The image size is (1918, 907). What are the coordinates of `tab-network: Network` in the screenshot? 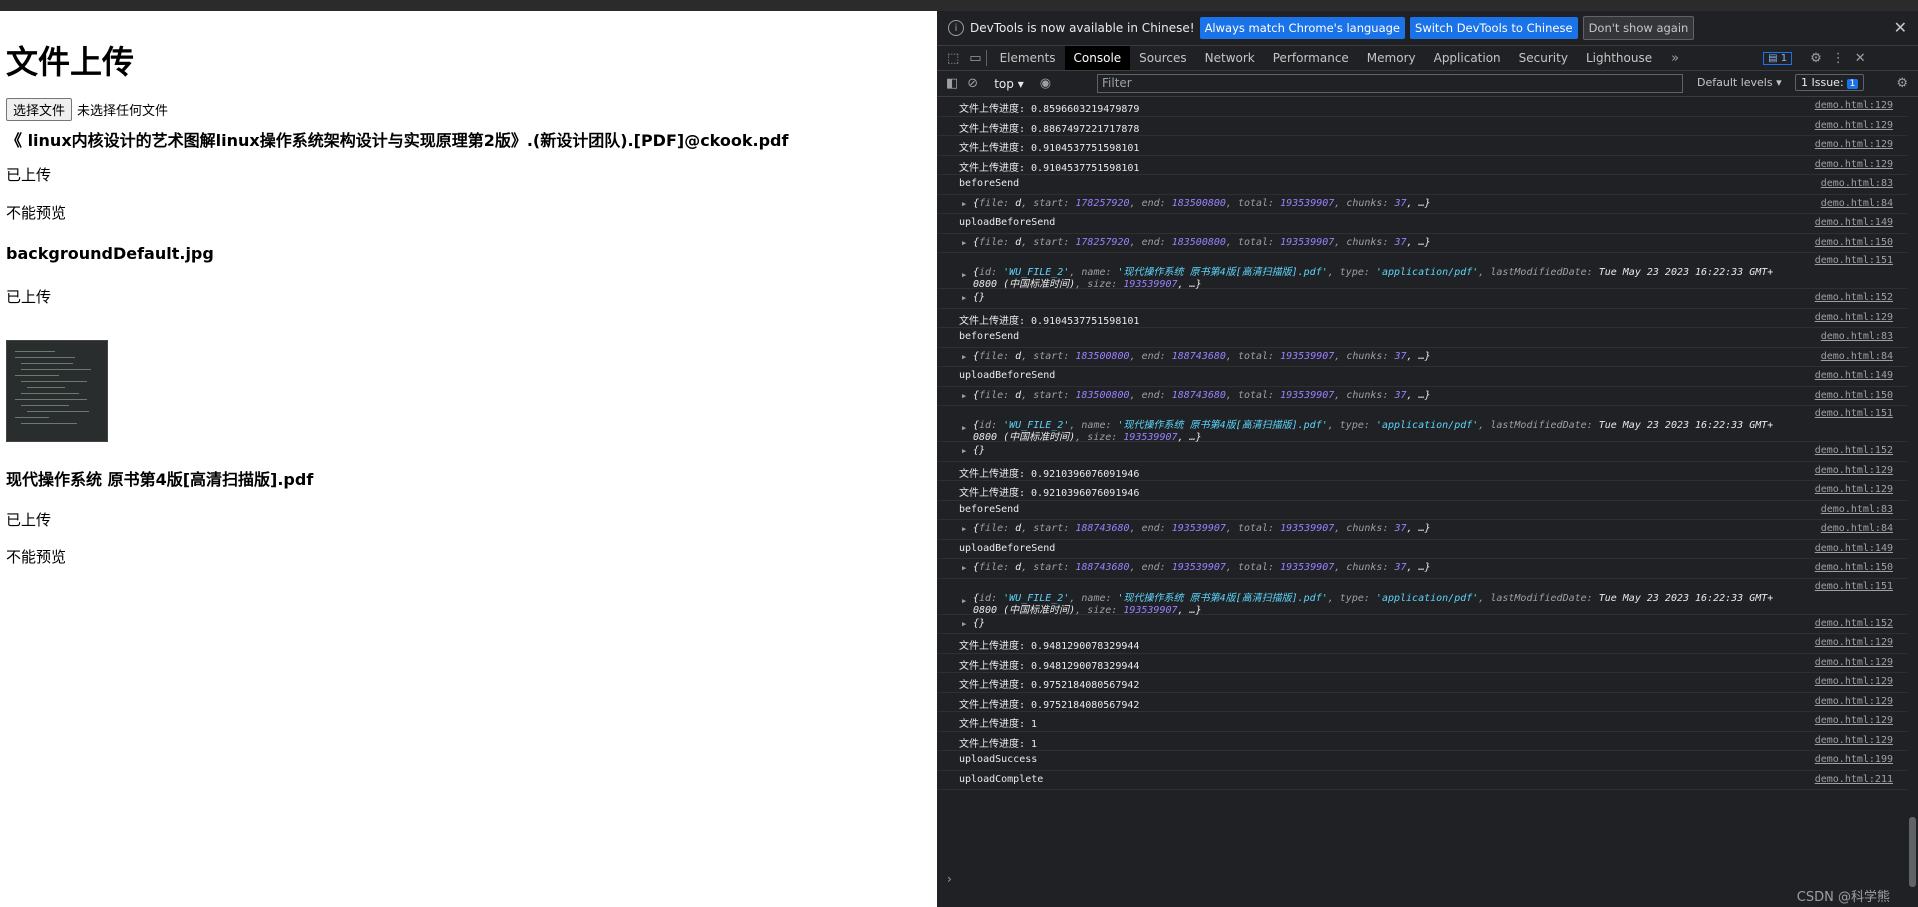 It's located at (1230, 58).